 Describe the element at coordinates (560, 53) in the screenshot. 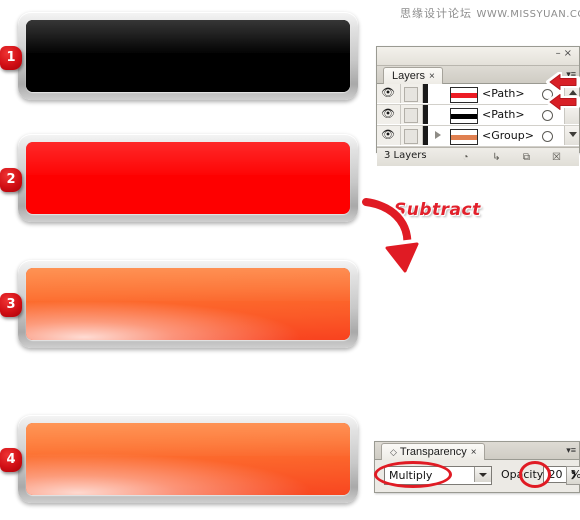

I see `minimize-icon: –` at that location.